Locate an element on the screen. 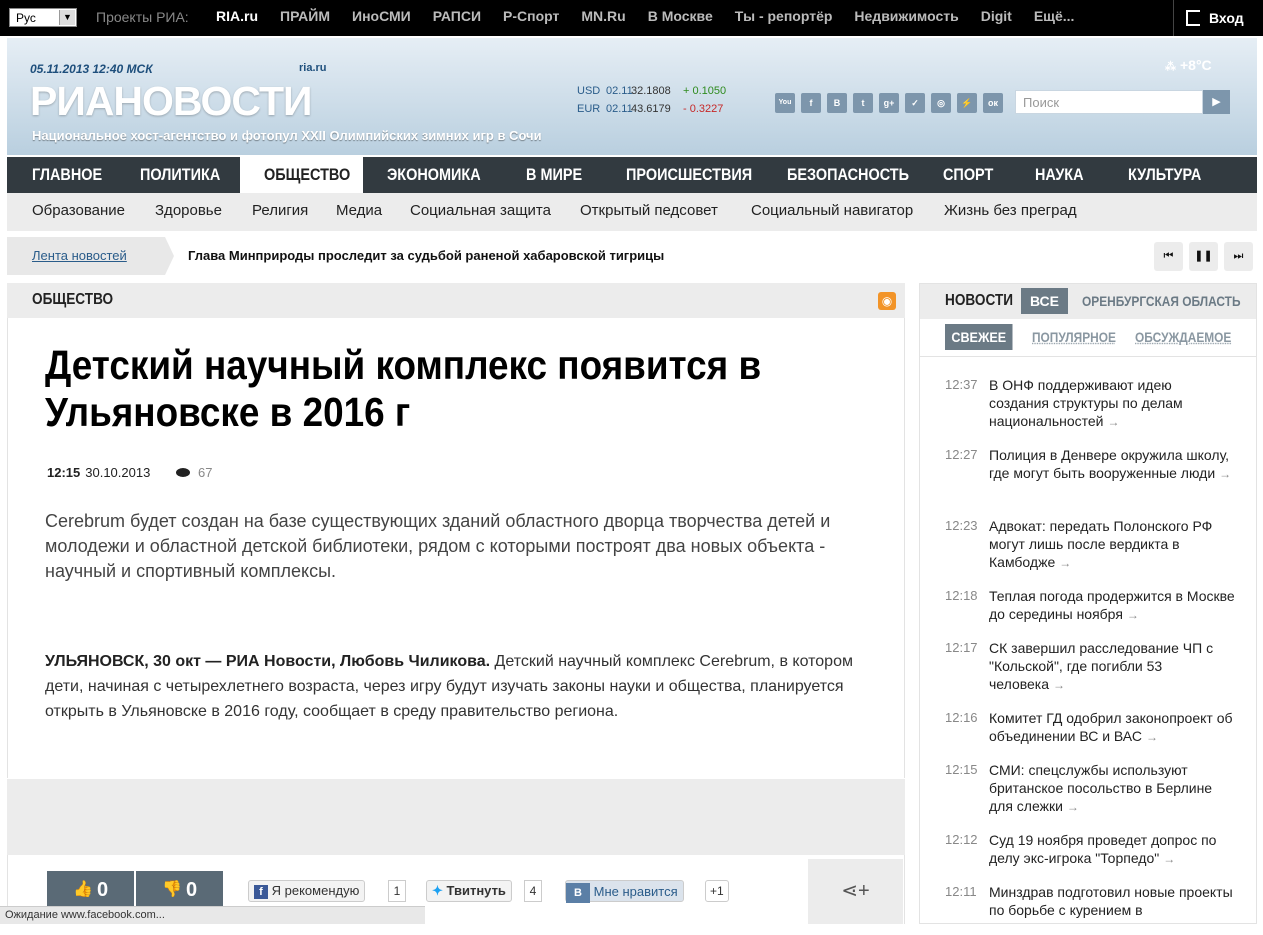  dislike-button: 👎 0 is located at coordinates (179, 891).